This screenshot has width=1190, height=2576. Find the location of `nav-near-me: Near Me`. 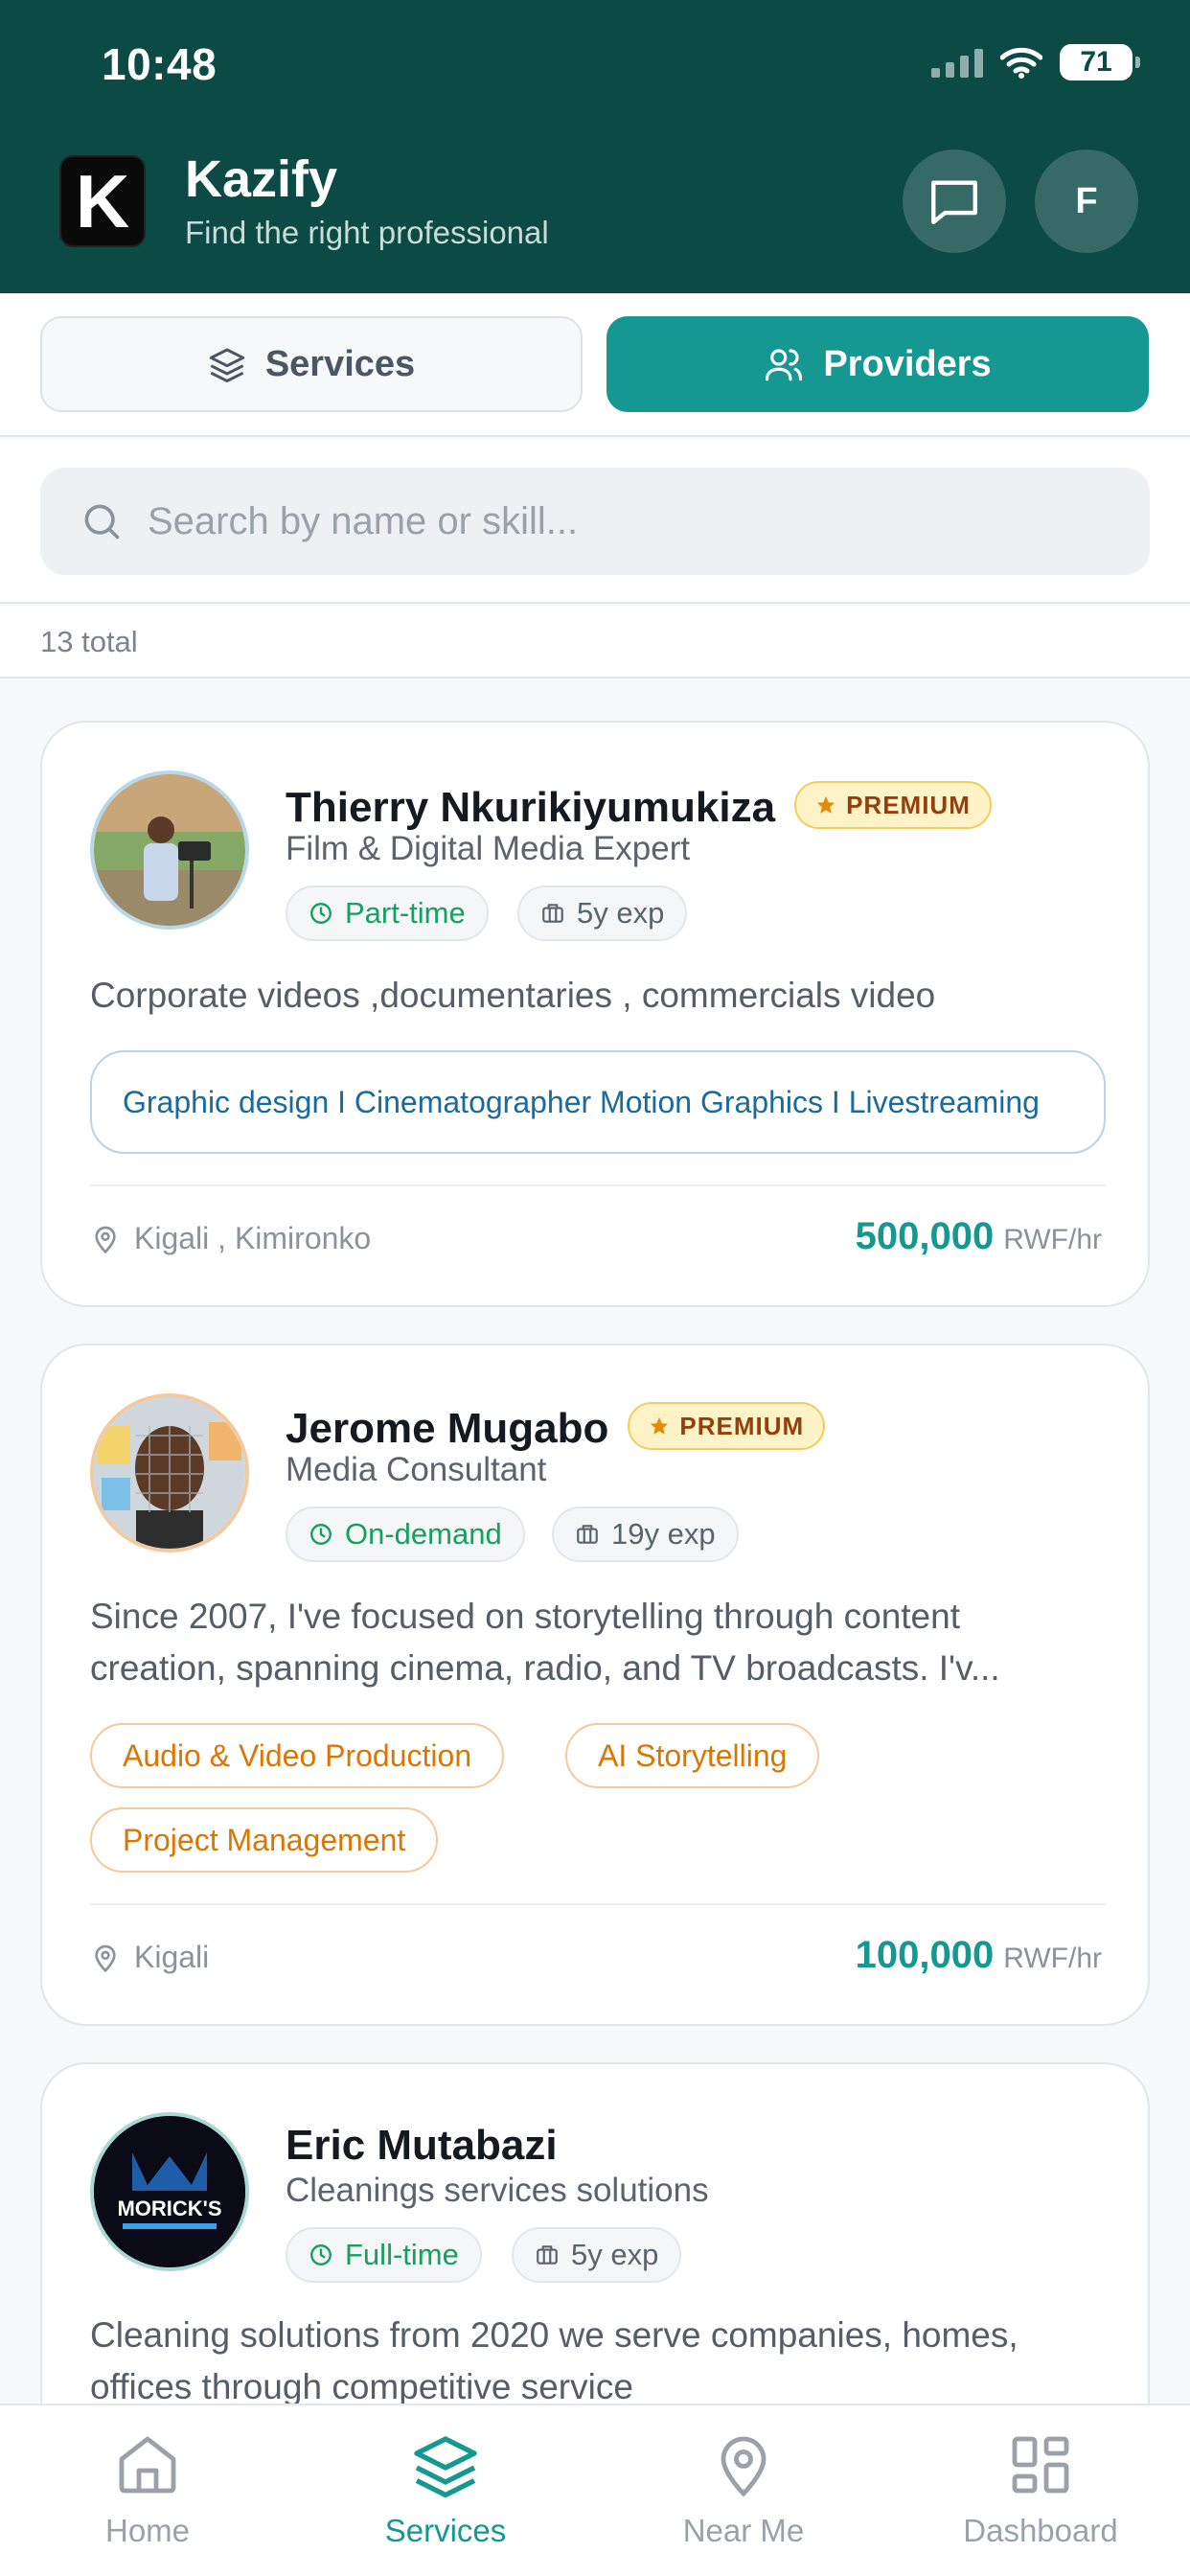

nav-near-me: Near Me is located at coordinates (744, 2489).